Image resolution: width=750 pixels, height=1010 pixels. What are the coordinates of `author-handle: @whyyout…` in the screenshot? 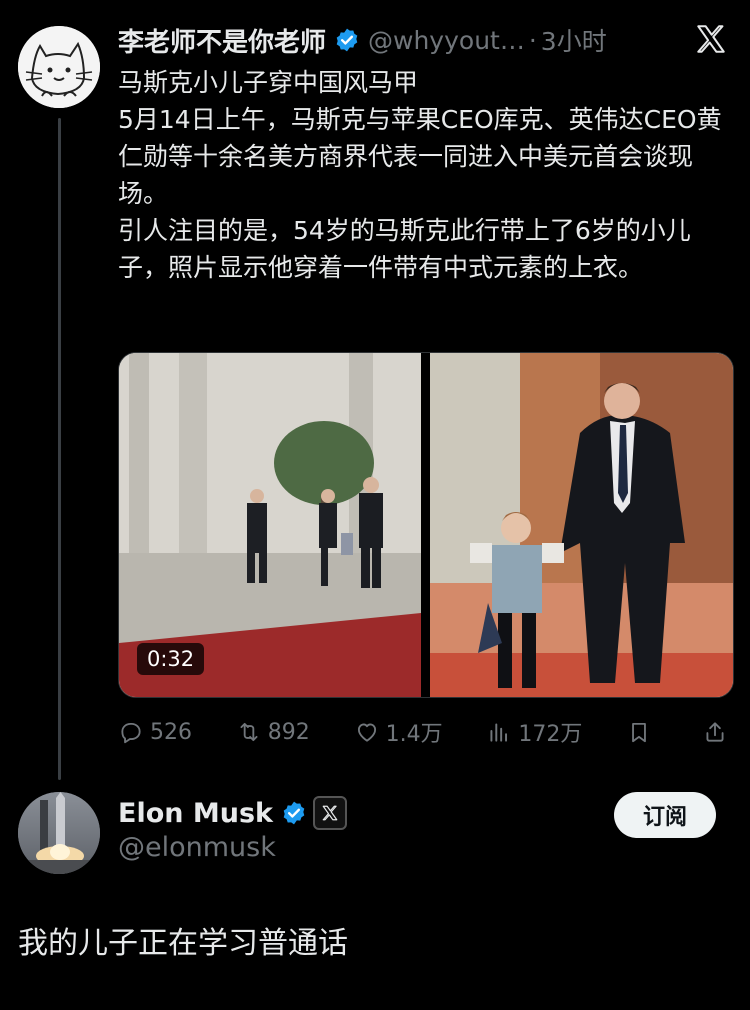 It's located at (446, 40).